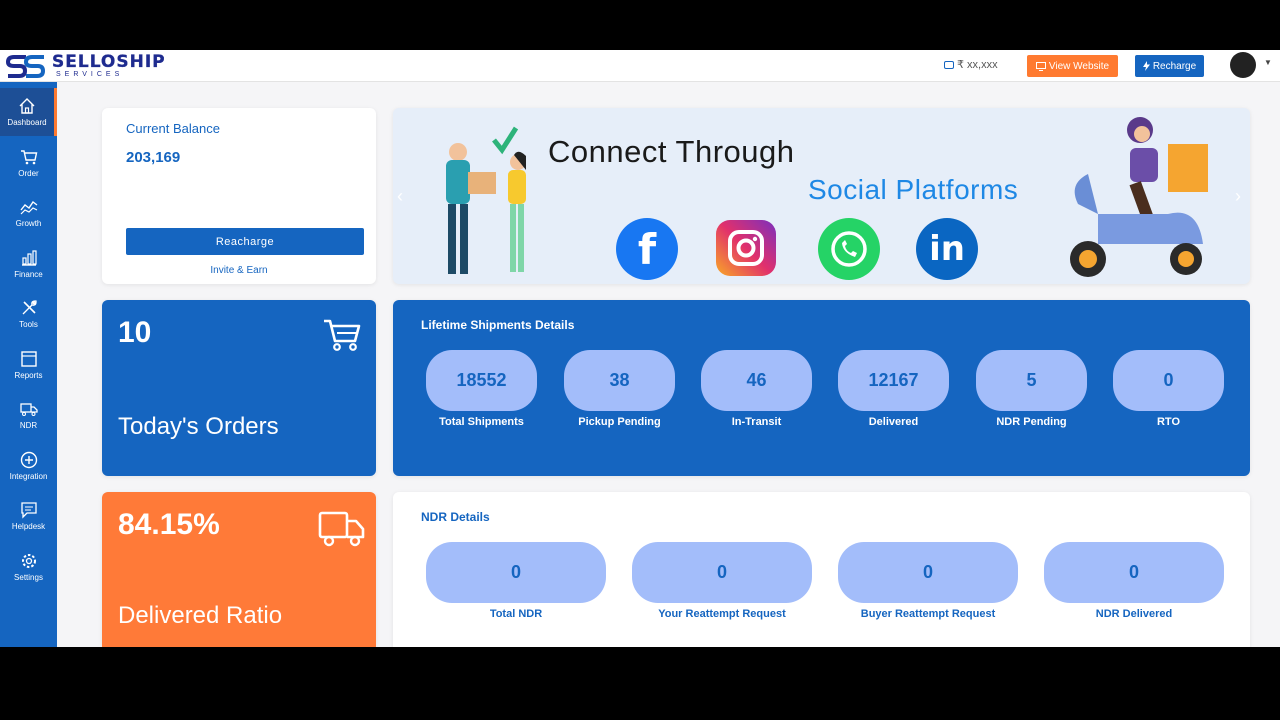  I want to click on banner-title: Connect Through, so click(671, 151).